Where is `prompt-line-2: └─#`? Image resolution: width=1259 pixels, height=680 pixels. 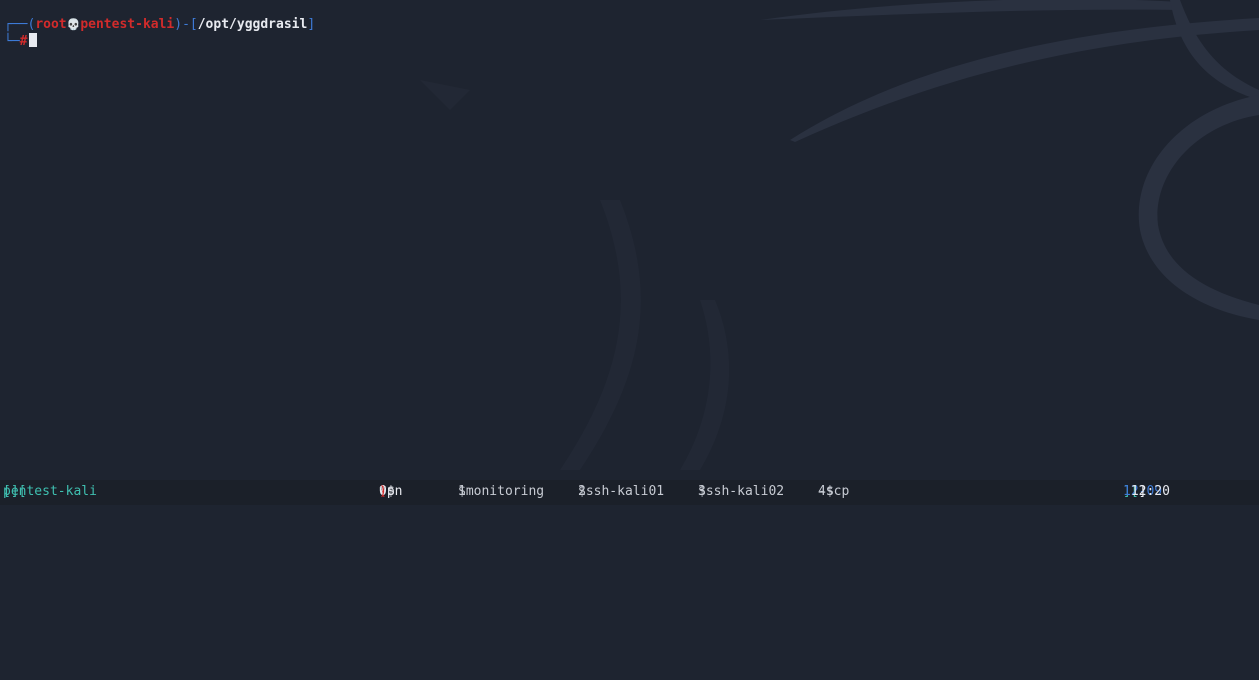 prompt-line-2: └─# is located at coordinates (21, 41).